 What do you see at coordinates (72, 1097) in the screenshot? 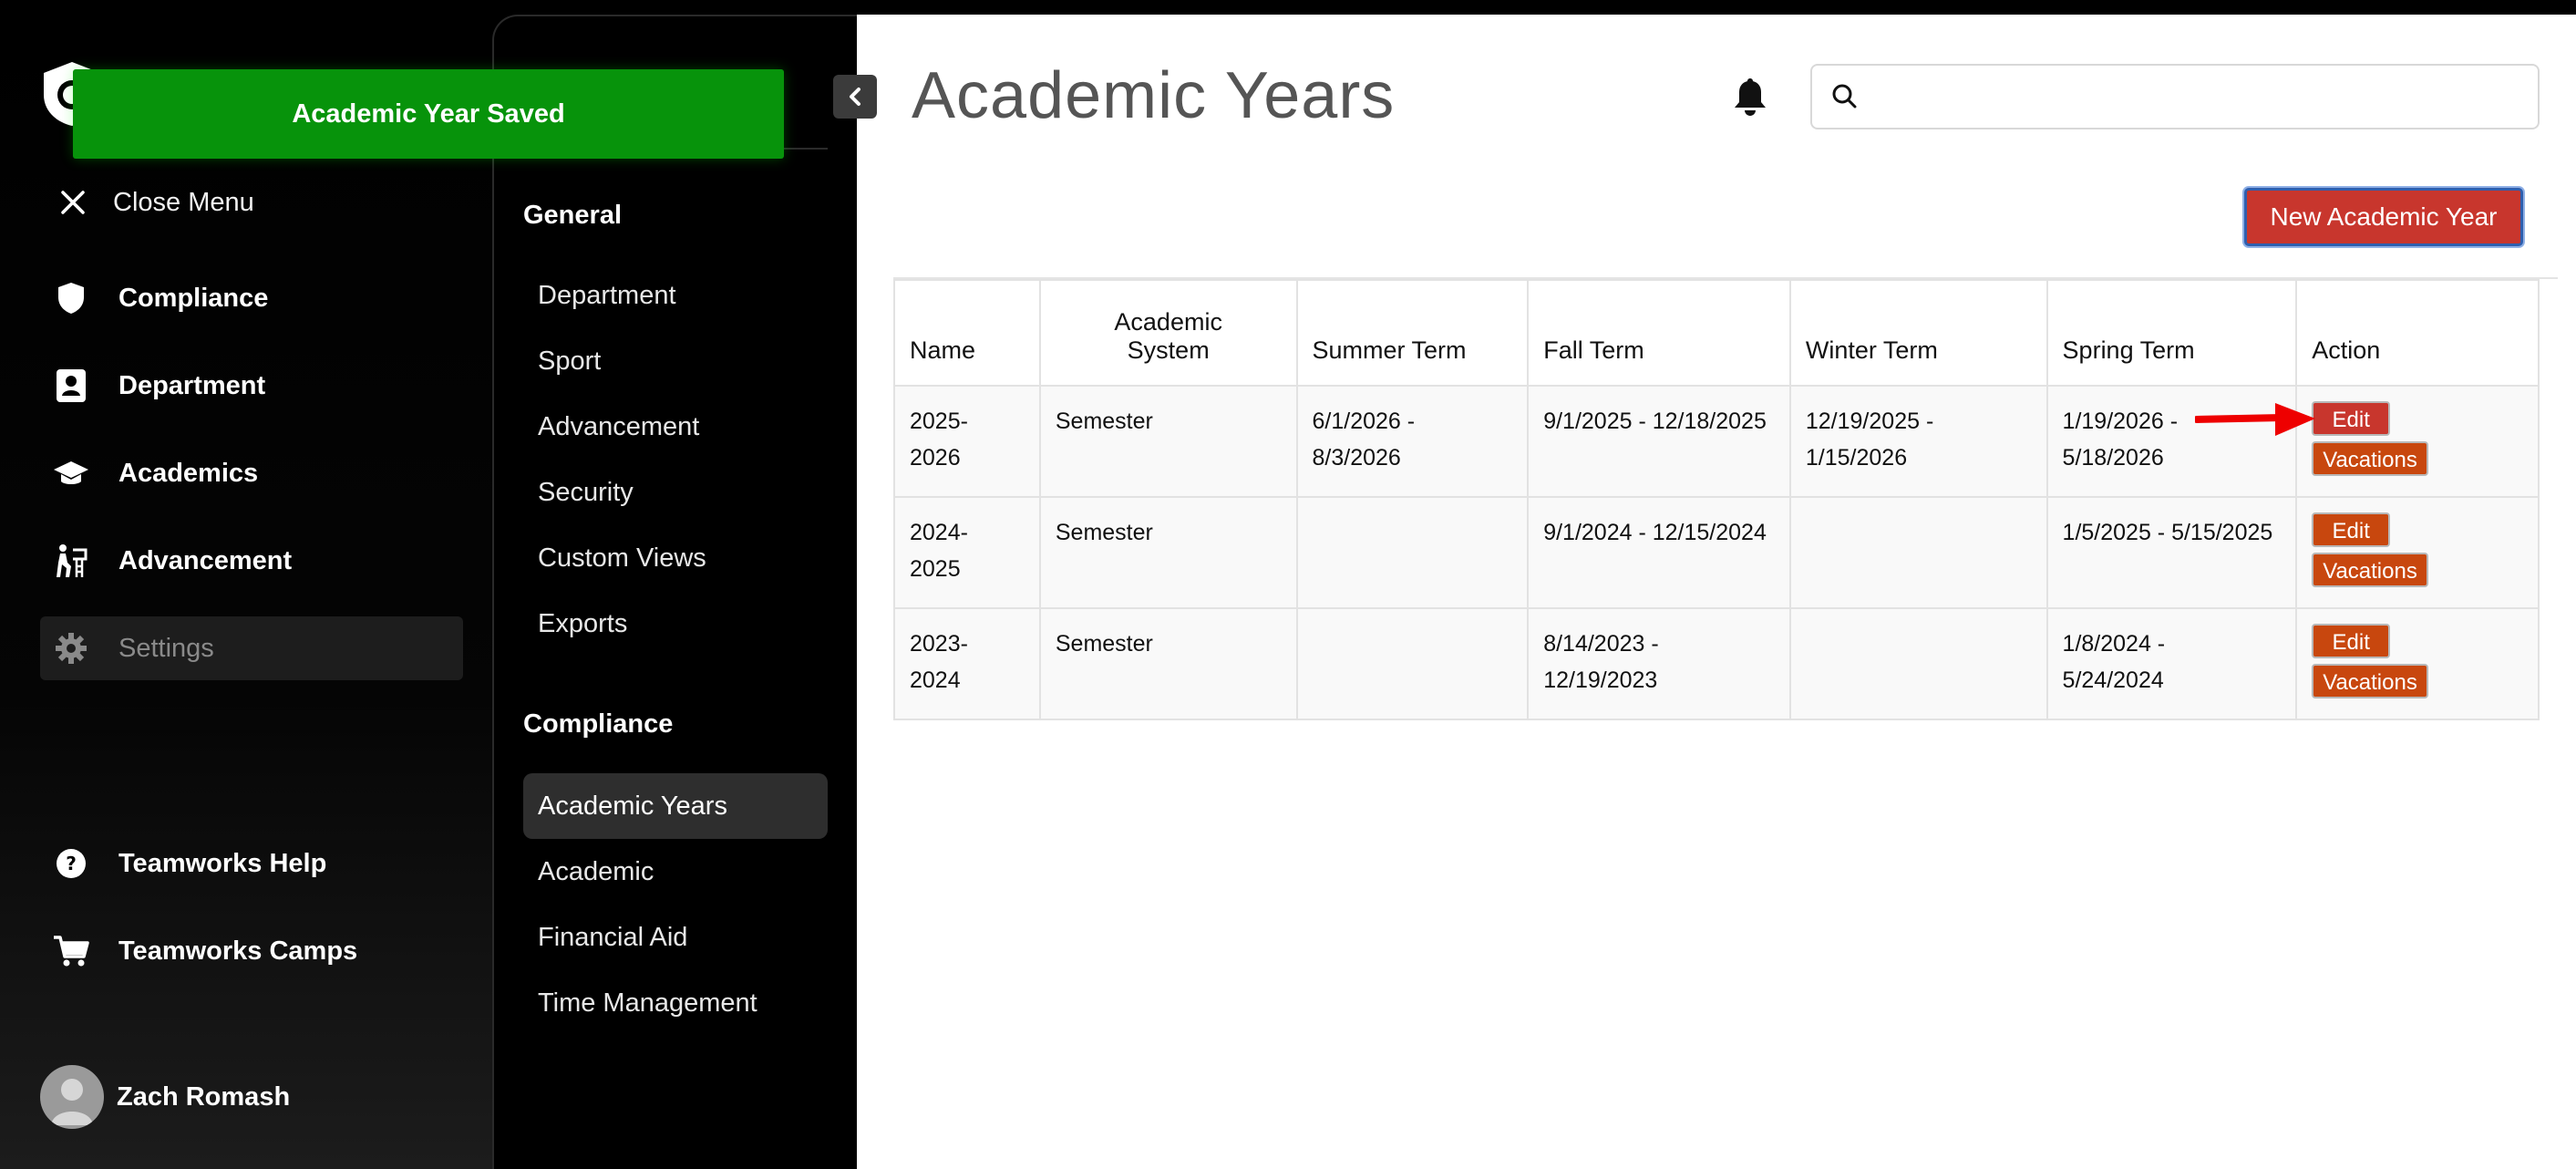
I see `avatar` at bounding box center [72, 1097].